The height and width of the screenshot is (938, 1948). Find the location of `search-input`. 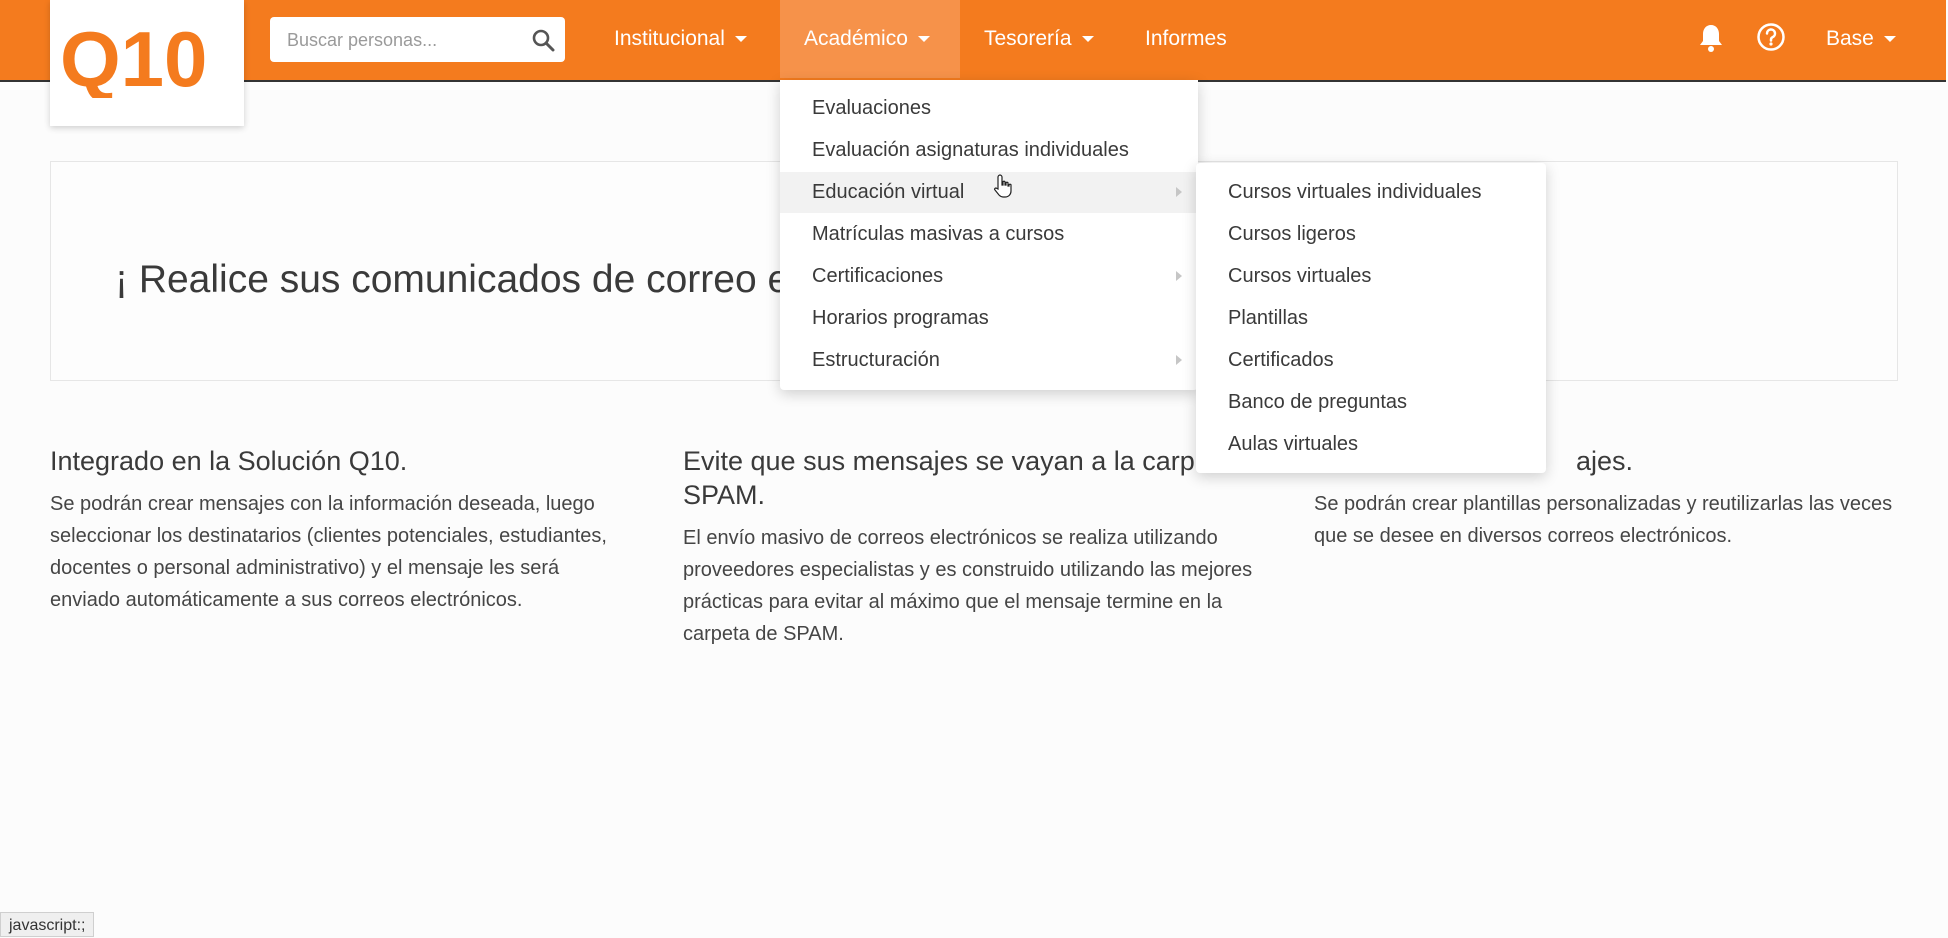

search-input is located at coordinates (402, 40).